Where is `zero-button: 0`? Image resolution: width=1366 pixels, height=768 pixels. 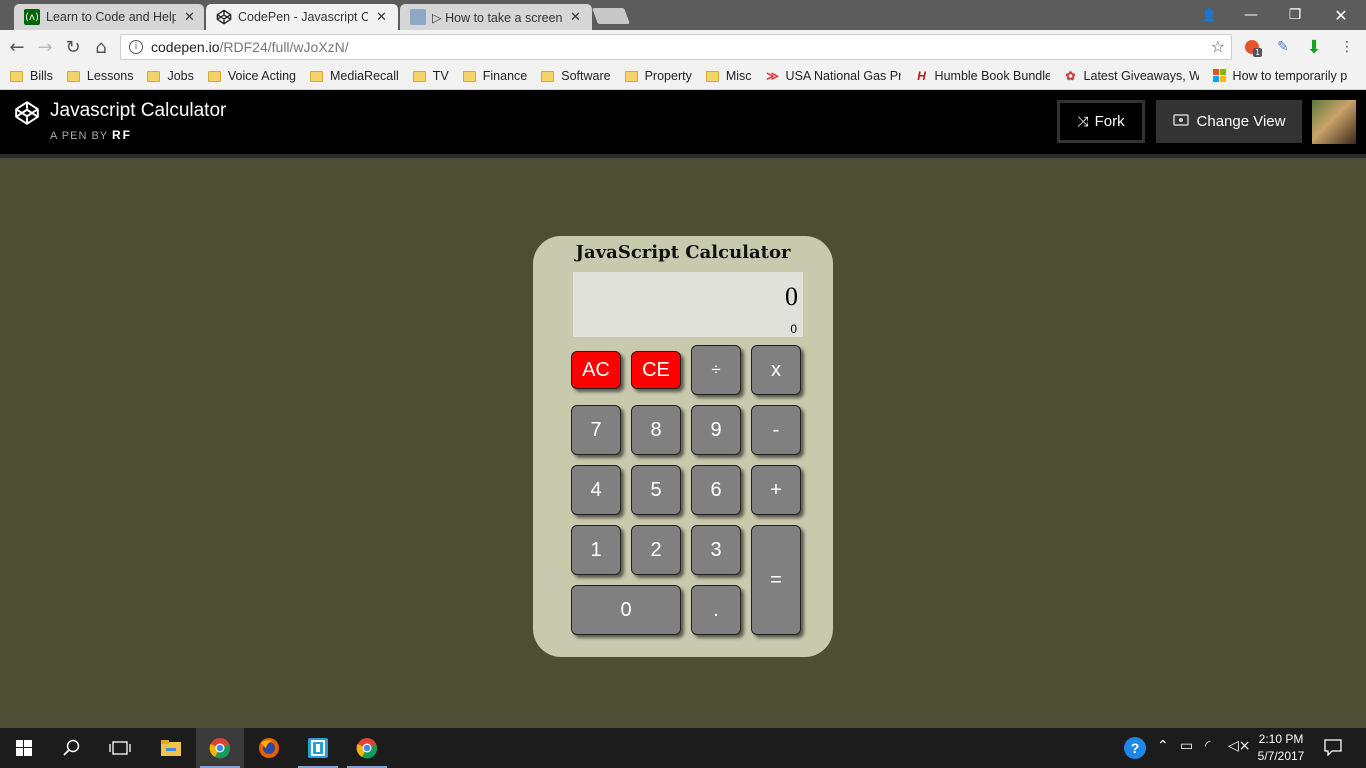 zero-button: 0 is located at coordinates (626, 610).